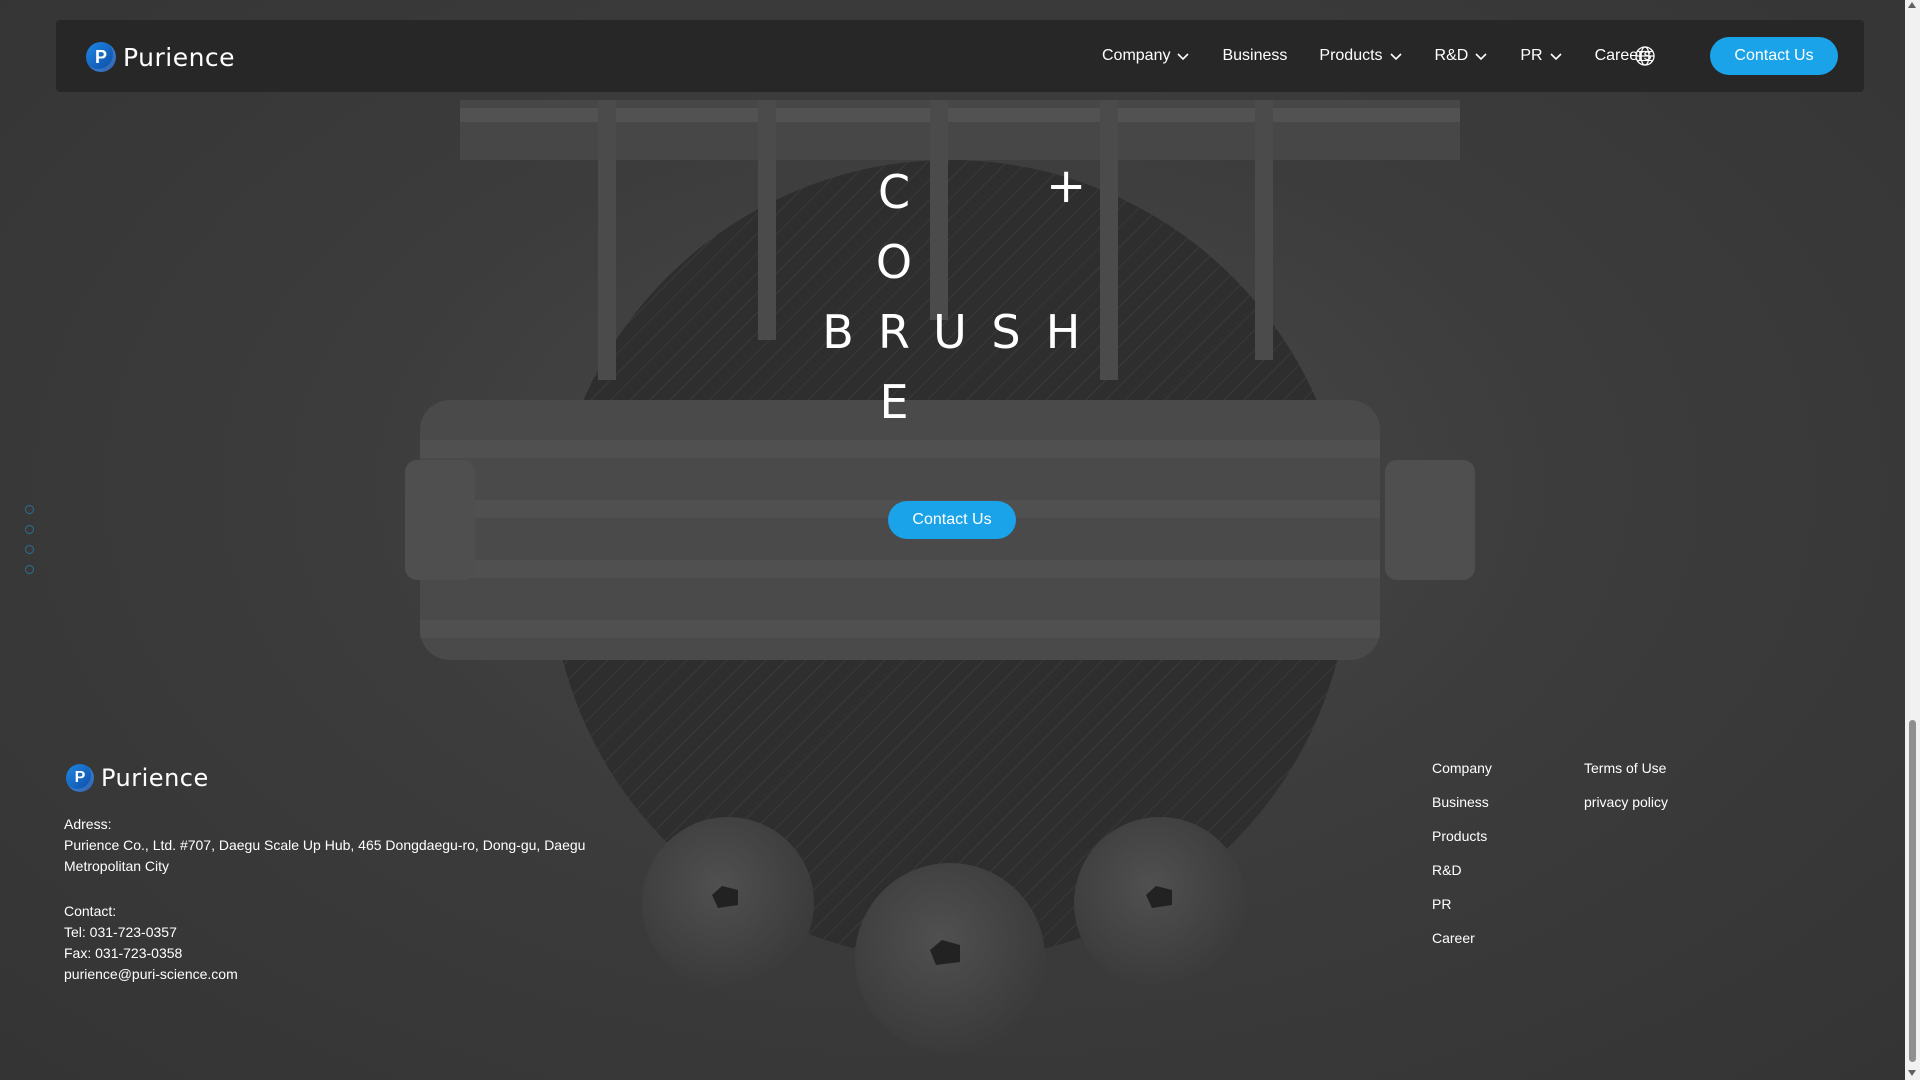 This screenshot has width=1920, height=1080. I want to click on hero-letter: C, so click(894, 192).